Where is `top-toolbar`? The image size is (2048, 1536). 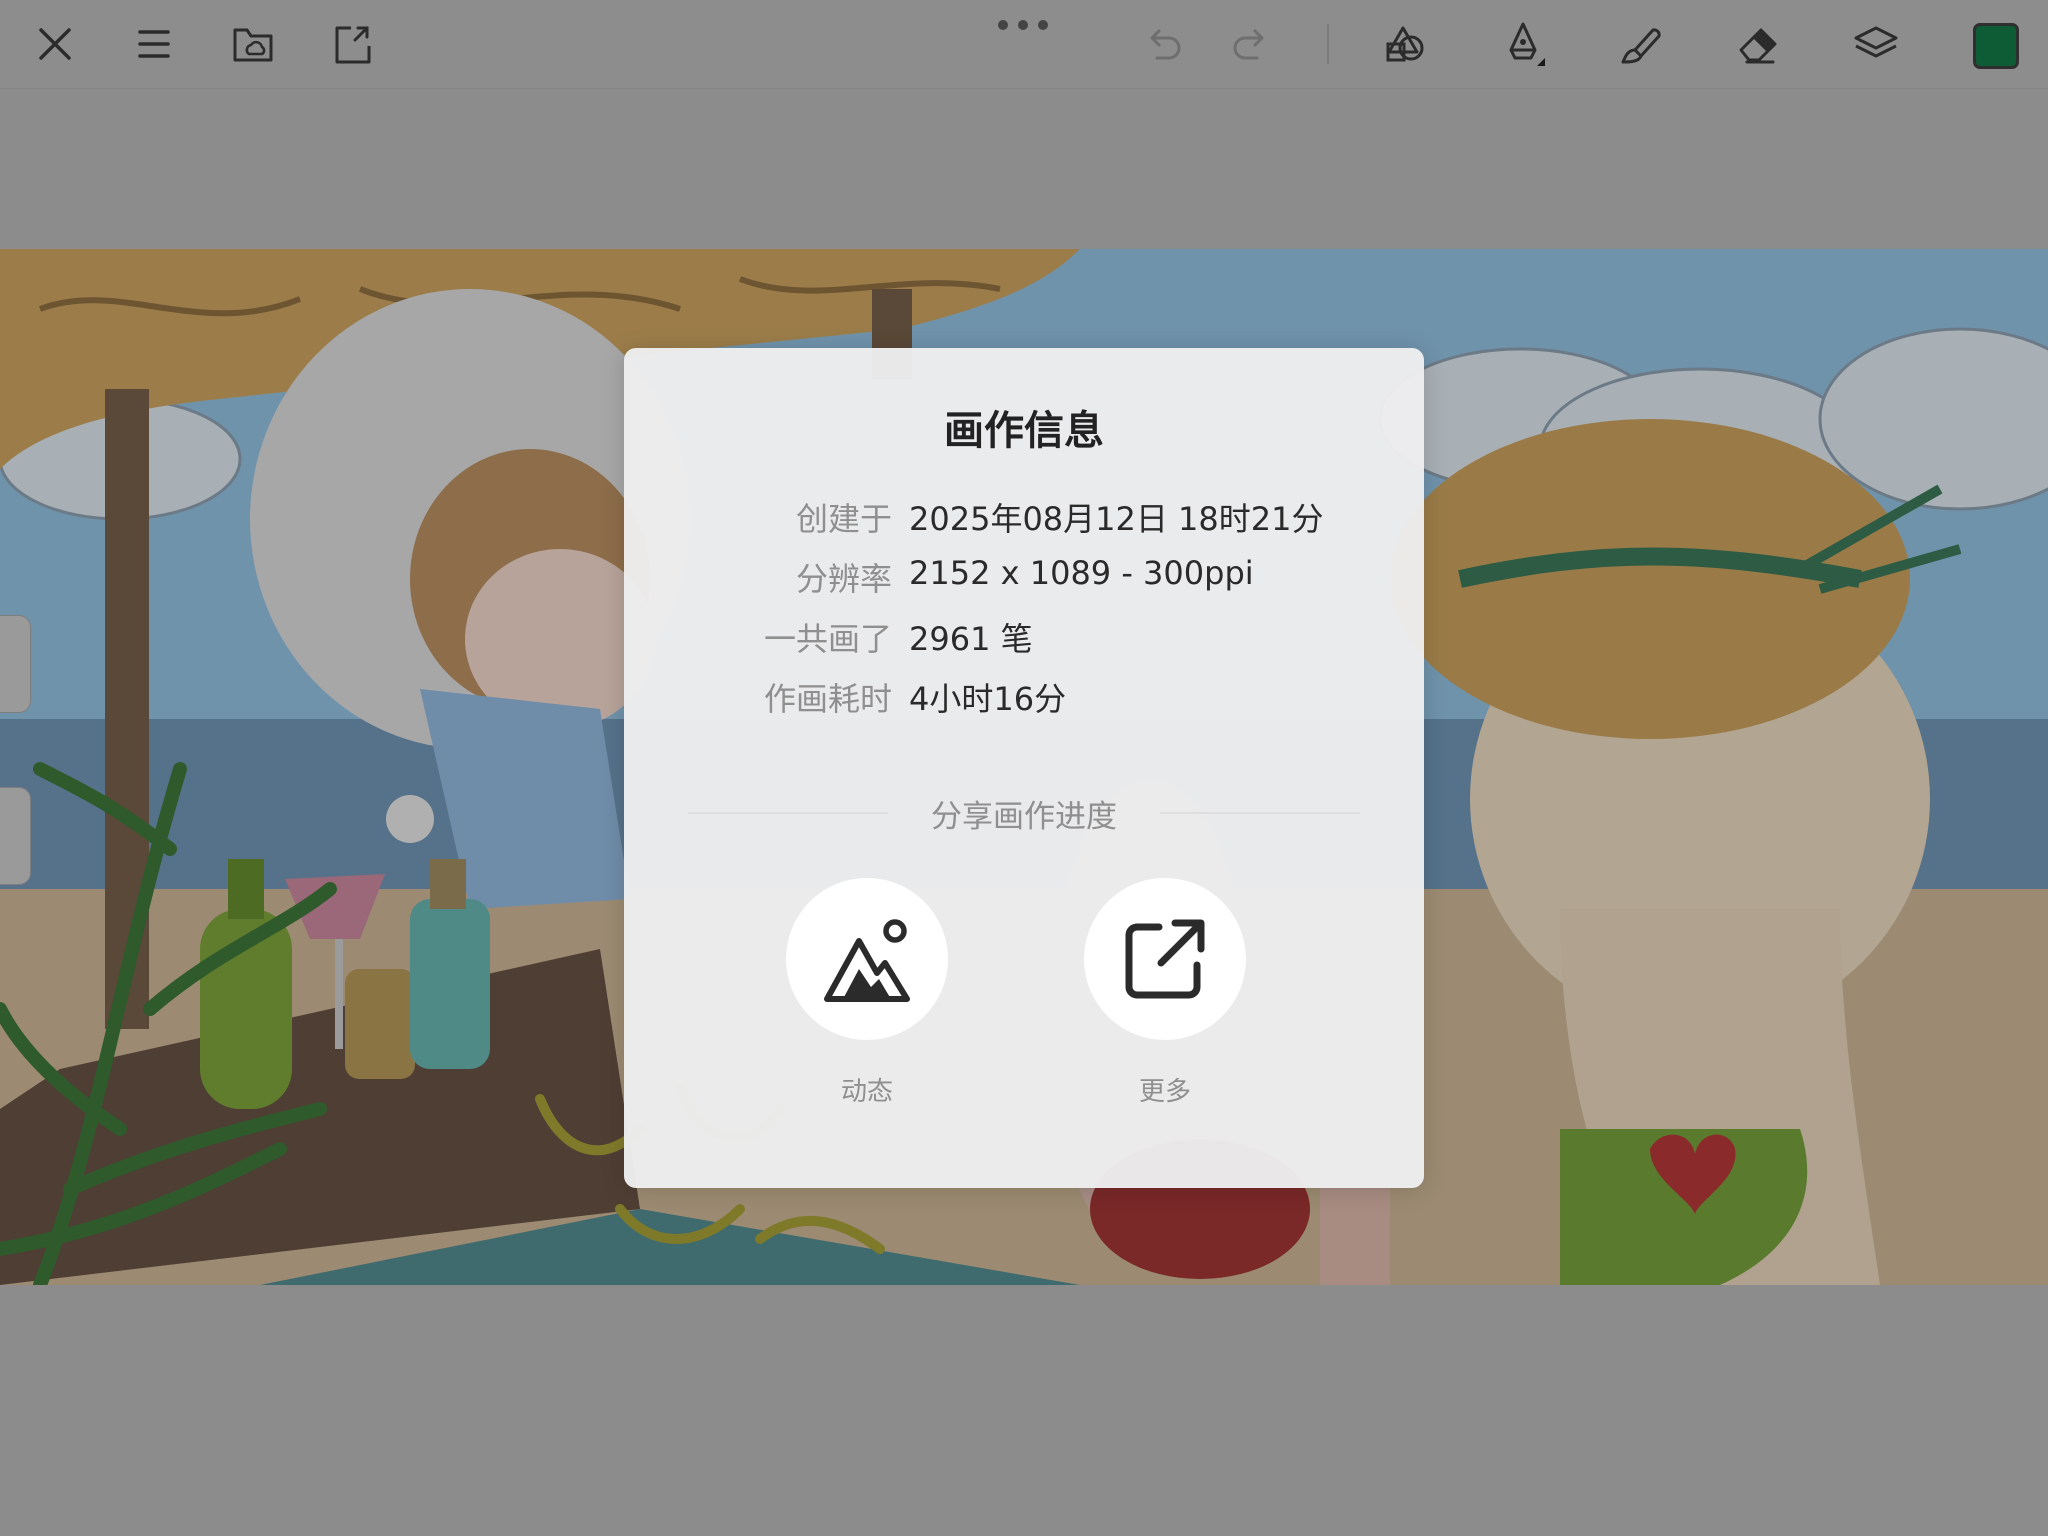
top-toolbar is located at coordinates (1024, 44).